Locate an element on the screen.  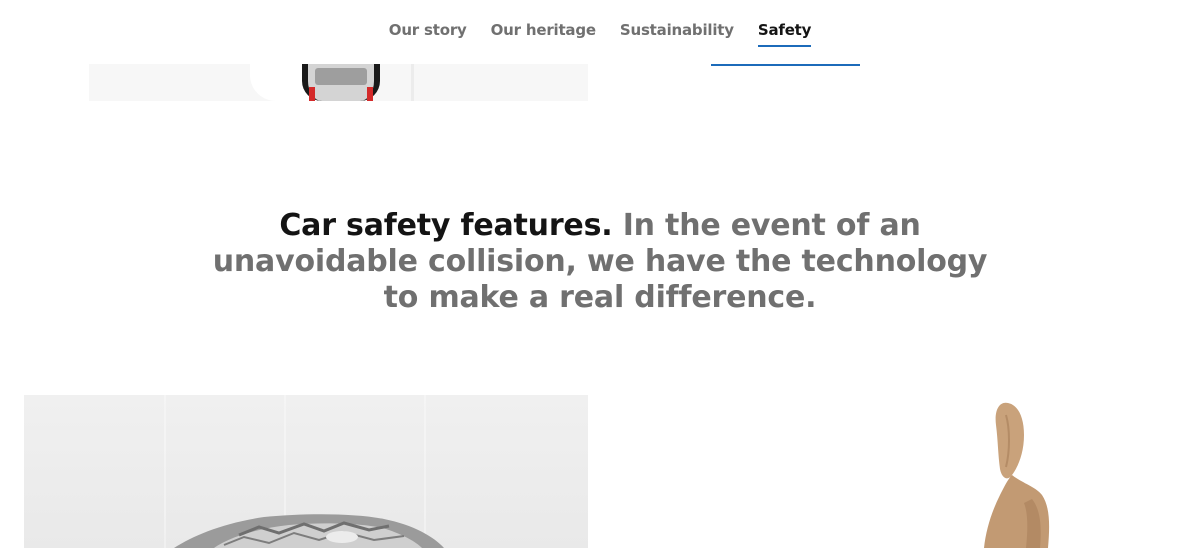
crashed-car-roof-graphic is located at coordinates (309, 531).